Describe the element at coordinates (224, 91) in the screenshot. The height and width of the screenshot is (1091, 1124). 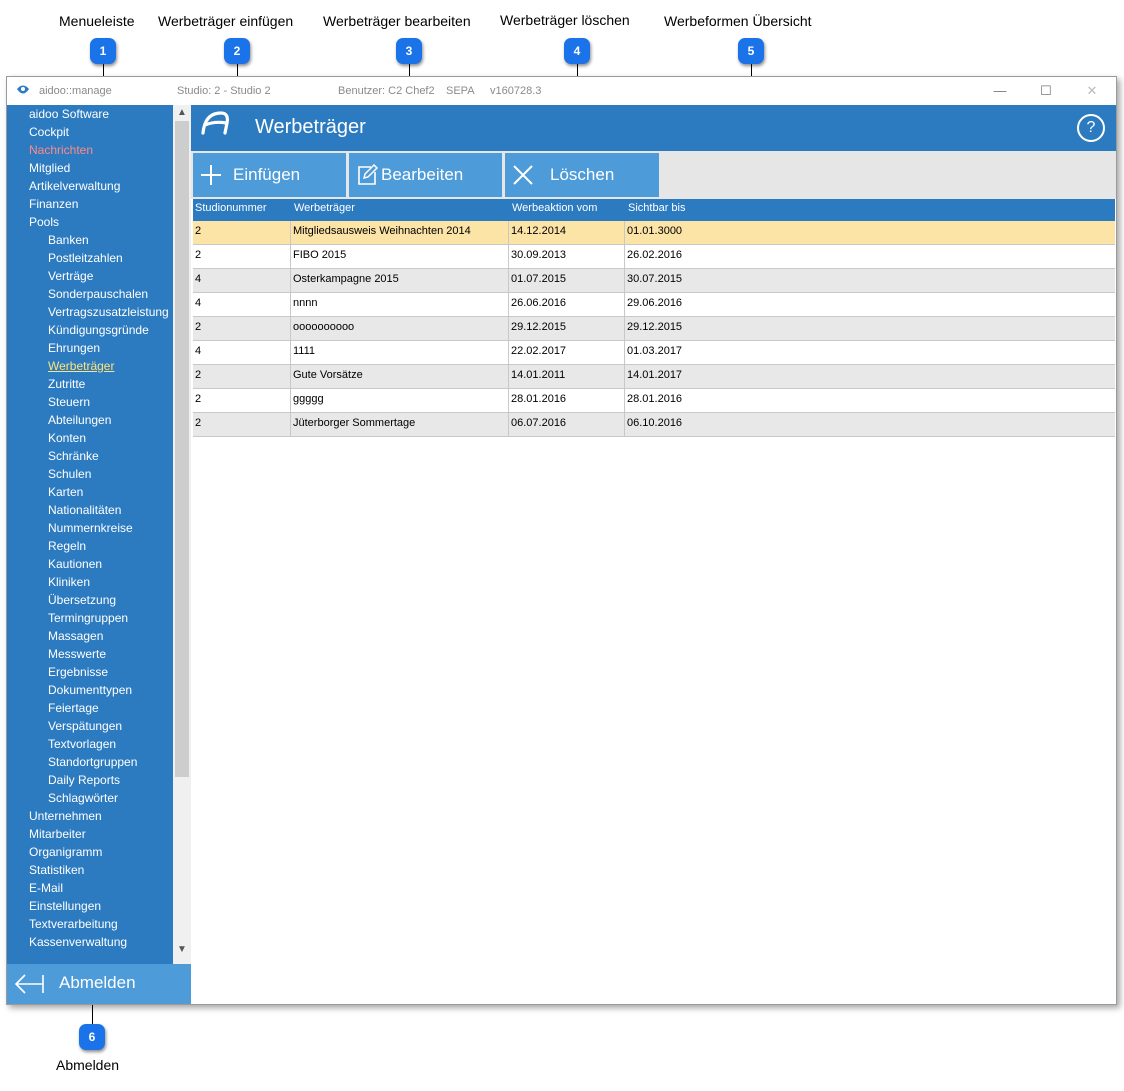
I see `studio-info: Studio: 2 - Studio 2` at that location.